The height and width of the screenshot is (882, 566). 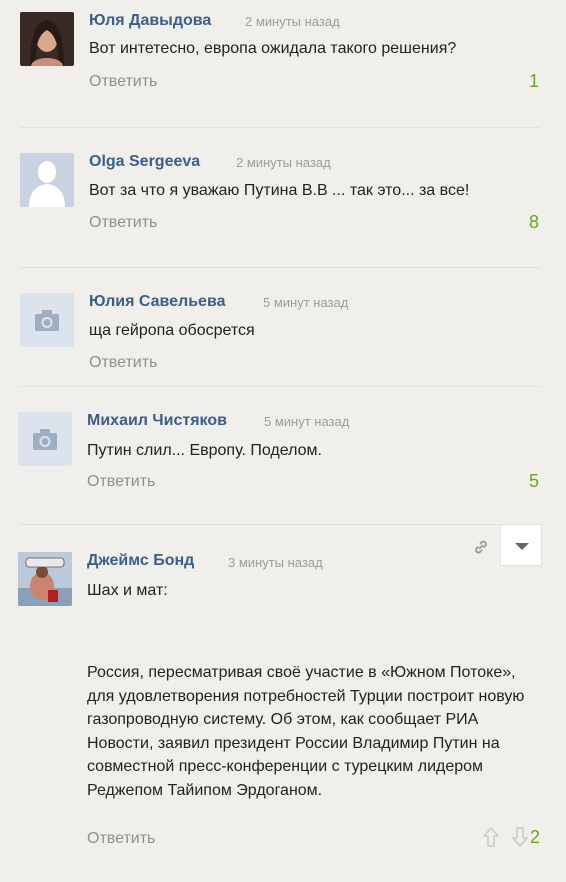 What do you see at coordinates (204, 450) in the screenshot?
I see `comment-text: Путин слил... Европу. Поделом.` at bounding box center [204, 450].